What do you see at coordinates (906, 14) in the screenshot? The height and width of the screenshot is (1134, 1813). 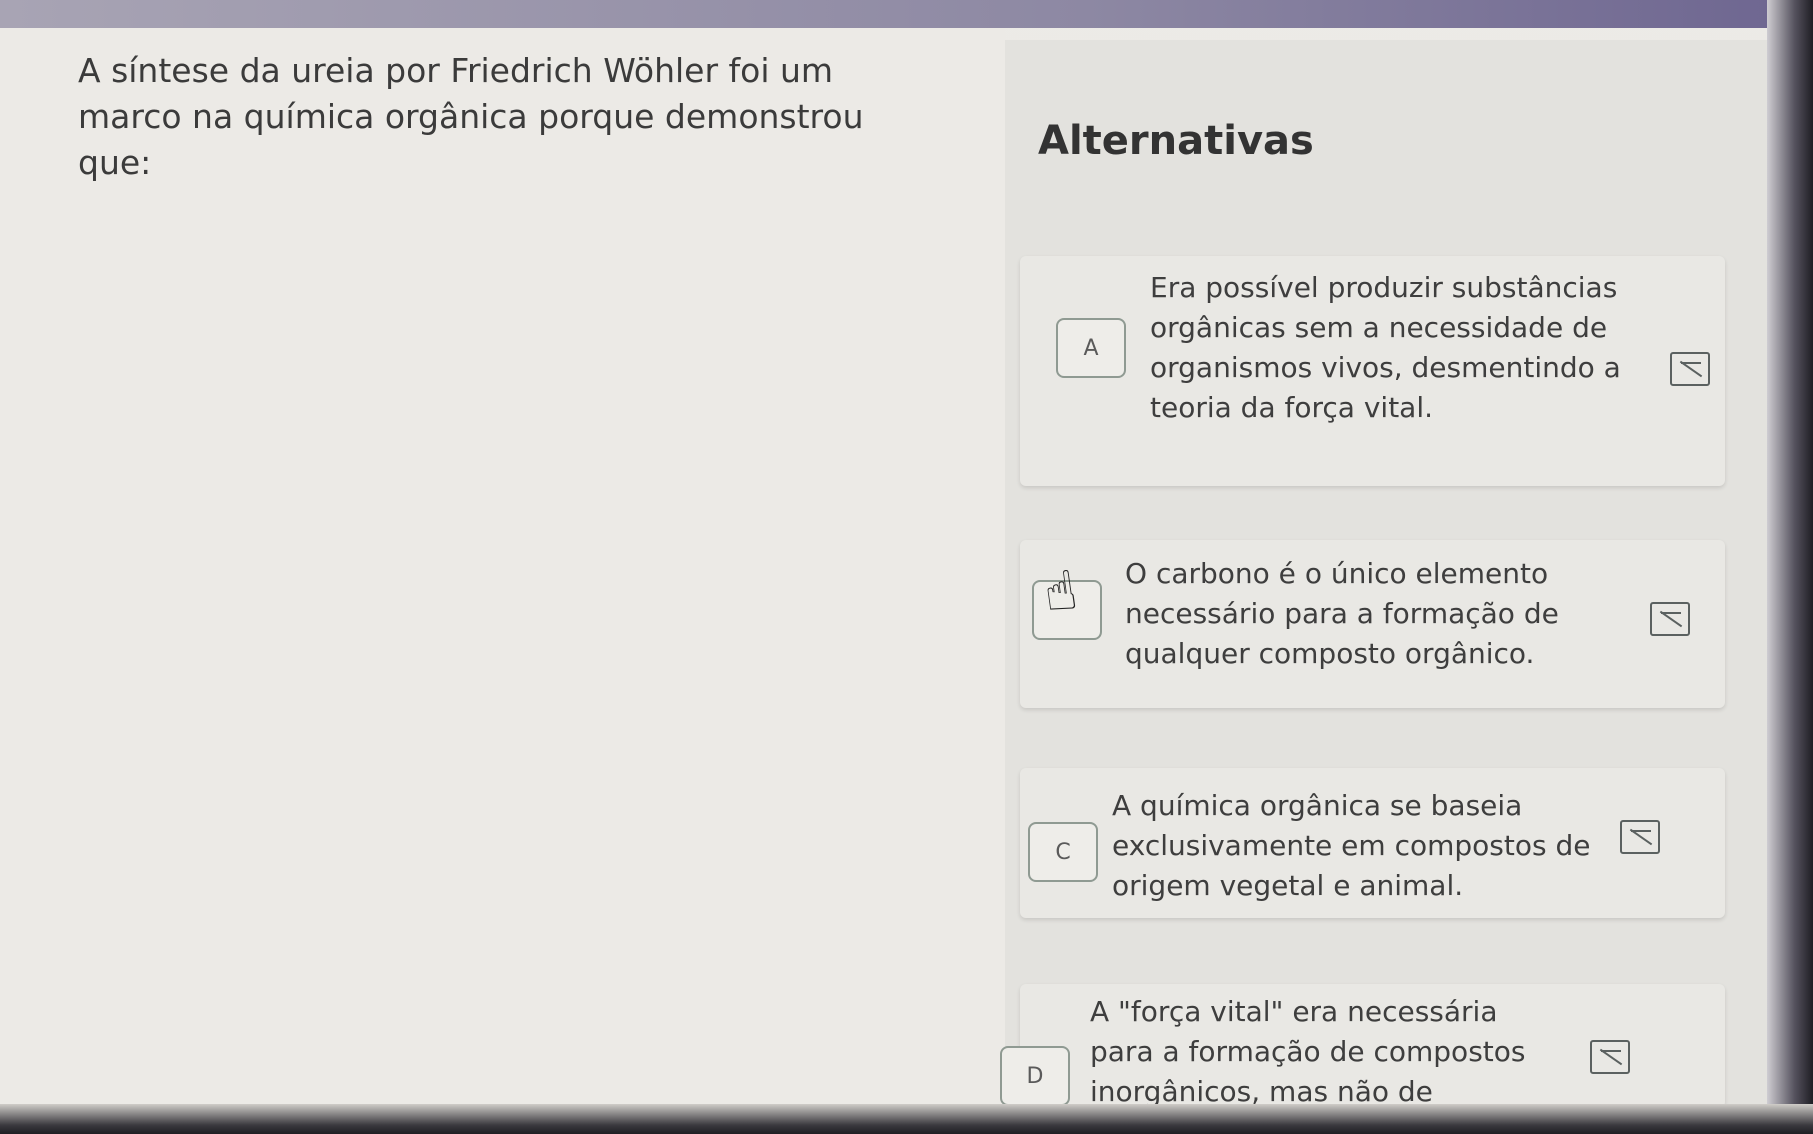 I see `window-top-bar` at bounding box center [906, 14].